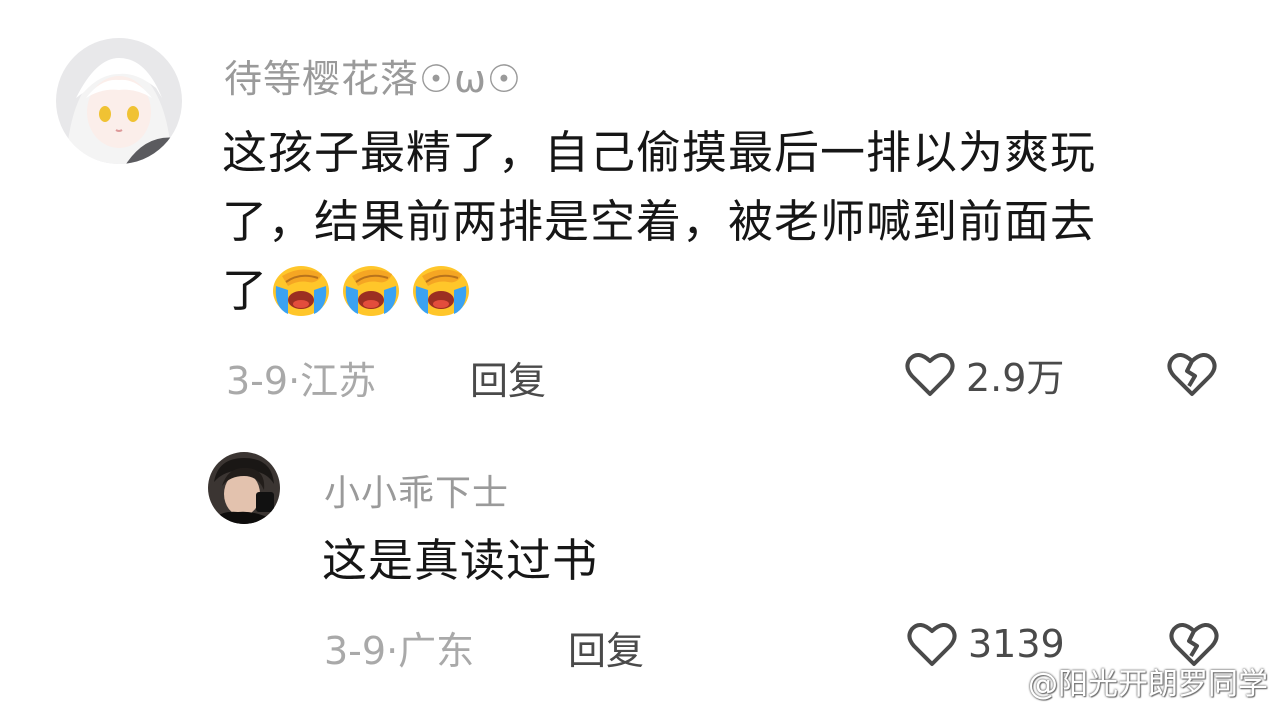 This screenshot has width=1280, height=711. Describe the element at coordinates (646, 376) in the screenshot. I see `comment-meta: 3-9·江苏 回复 2.9万` at that location.